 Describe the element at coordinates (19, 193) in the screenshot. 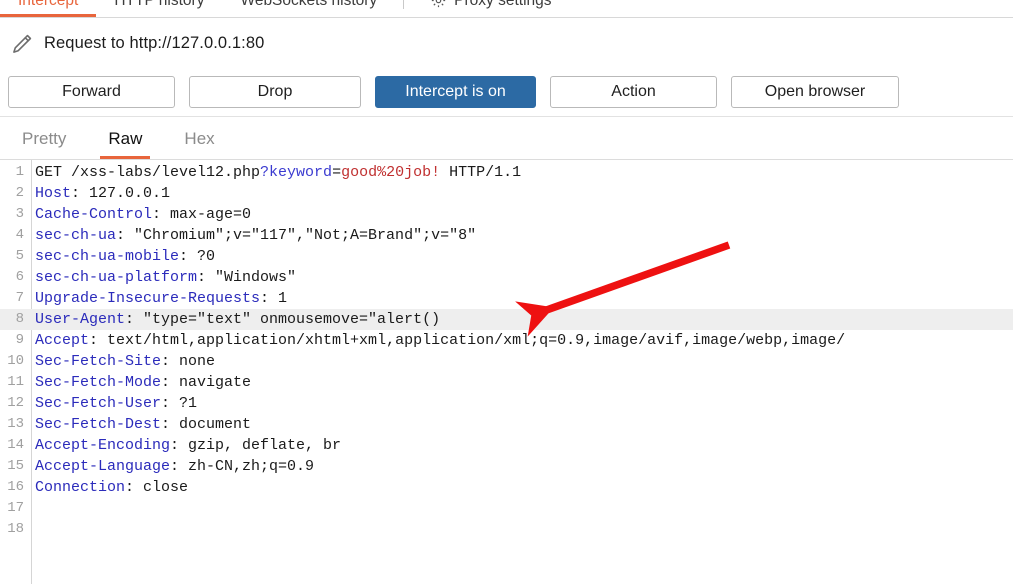

I see `line-number: 2` at that location.